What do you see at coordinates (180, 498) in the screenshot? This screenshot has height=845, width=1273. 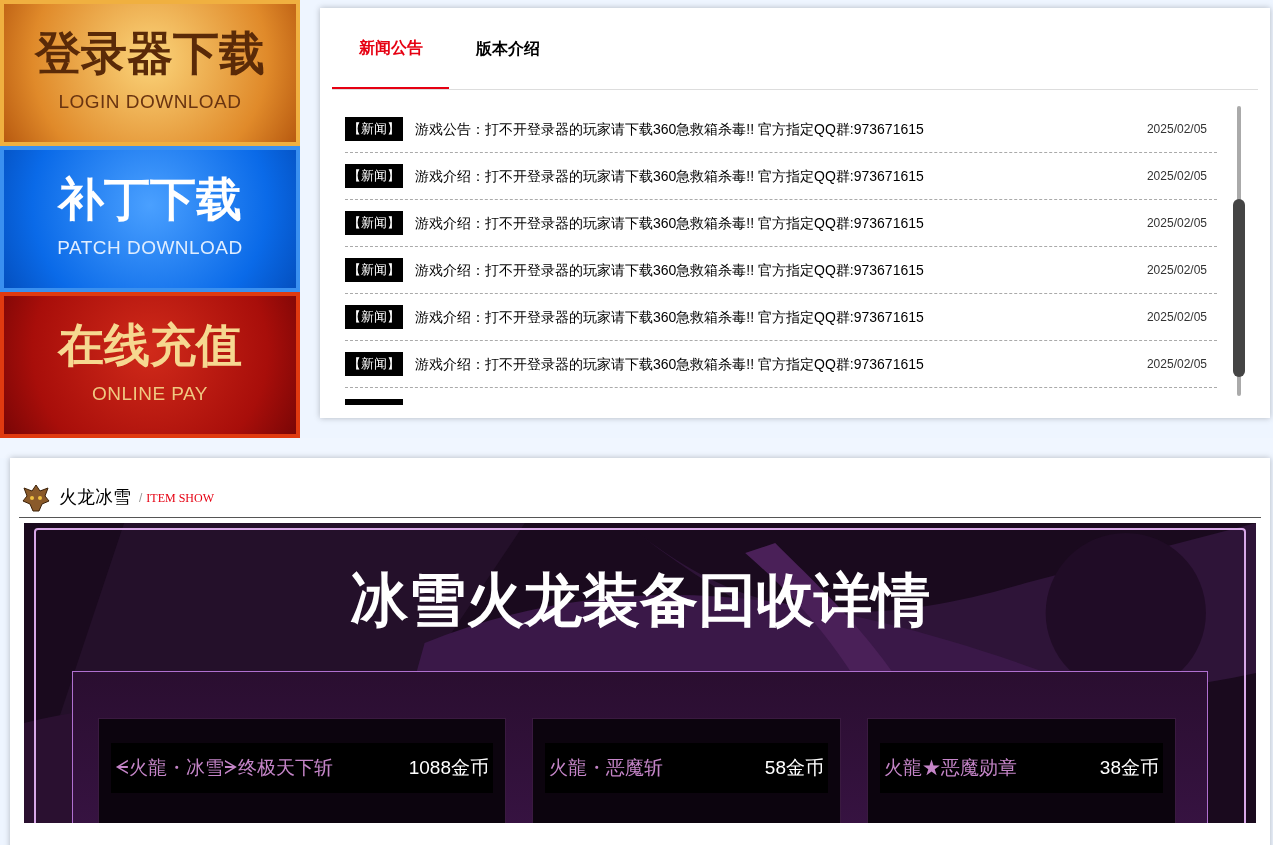 I see `section-subtitle: ITEM SHOW` at bounding box center [180, 498].